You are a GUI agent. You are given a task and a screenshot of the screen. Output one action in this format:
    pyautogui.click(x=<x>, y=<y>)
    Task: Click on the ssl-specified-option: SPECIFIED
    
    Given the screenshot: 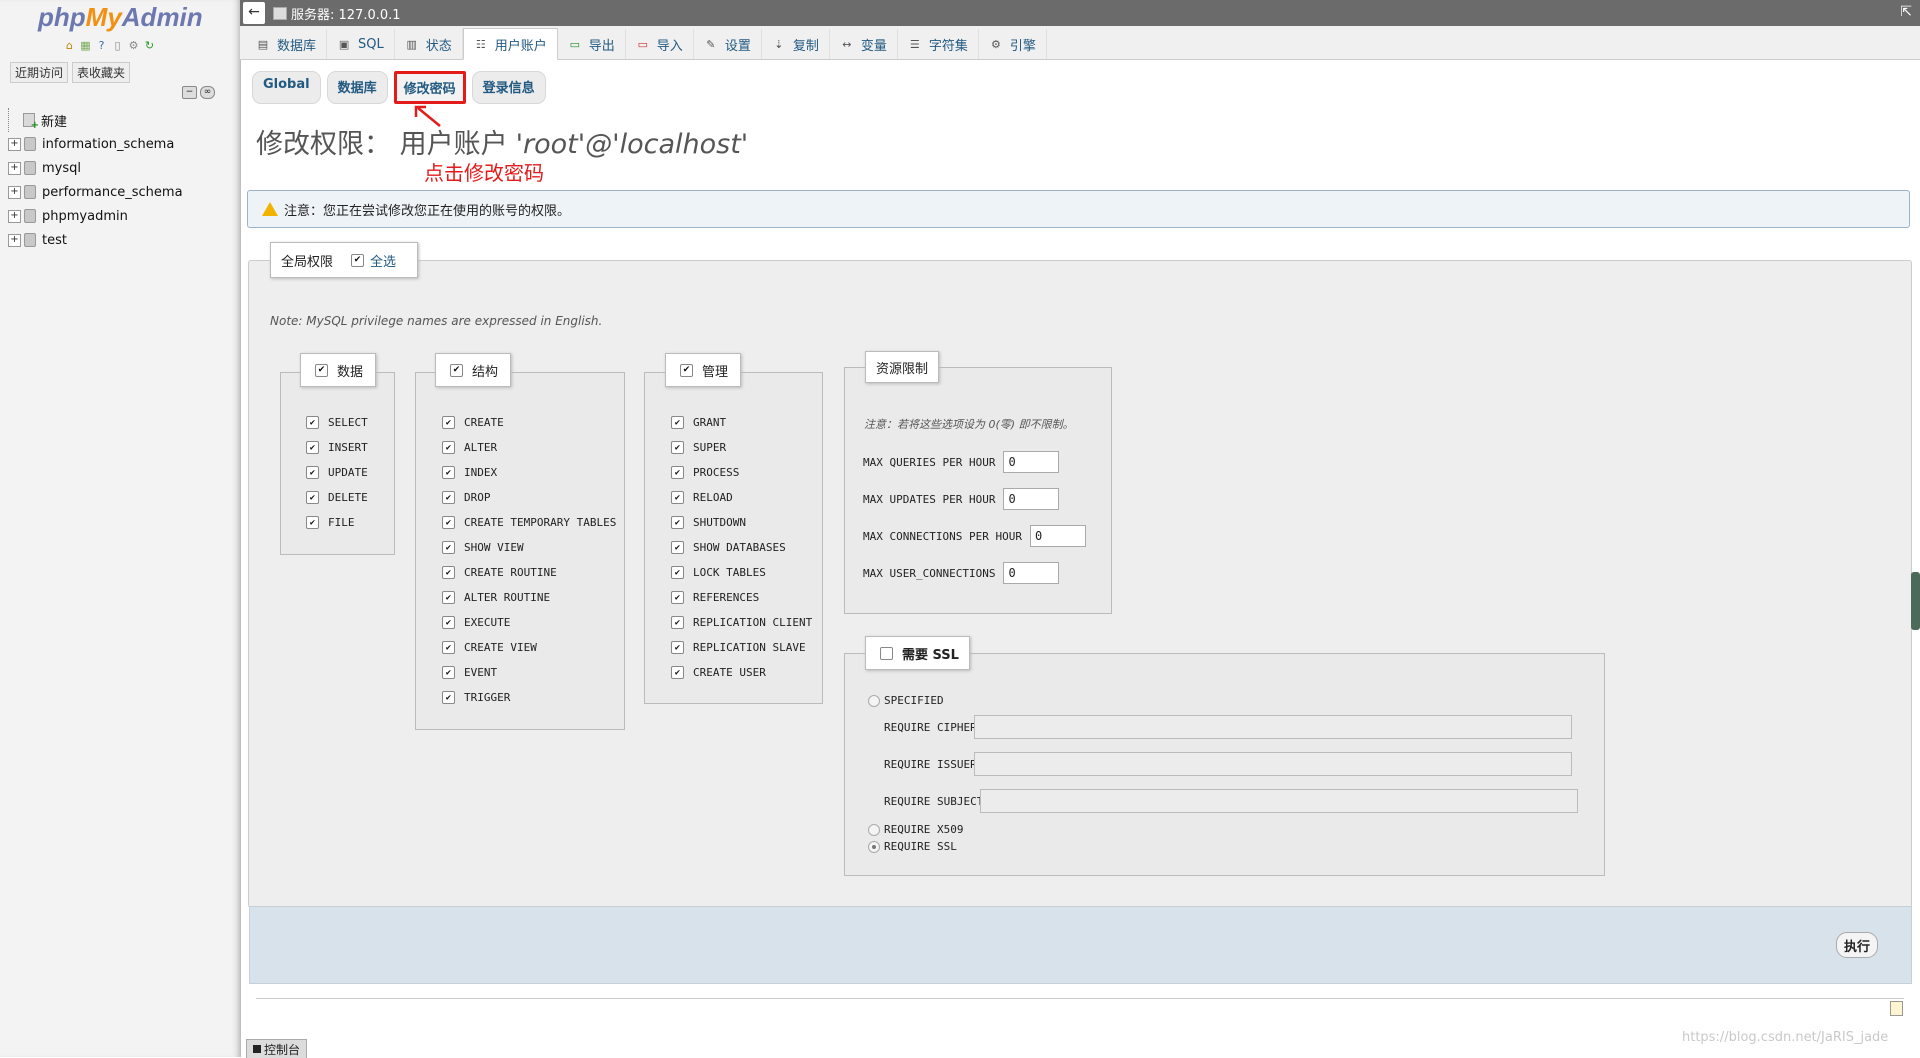 What is the action you would take?
    pyautogui.click(x=906, y=700)
    